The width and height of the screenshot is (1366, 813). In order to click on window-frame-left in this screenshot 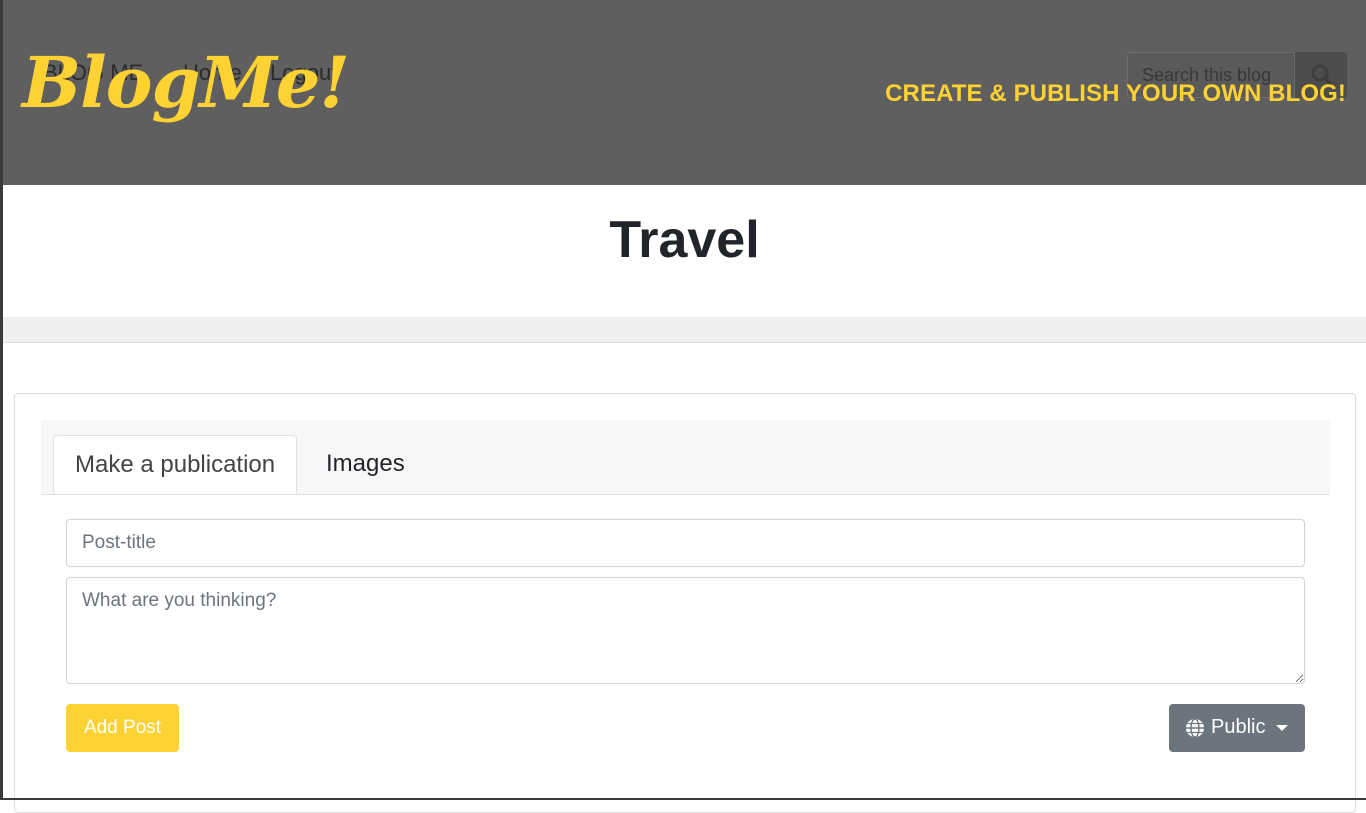, I will do `click(1, 400)`.